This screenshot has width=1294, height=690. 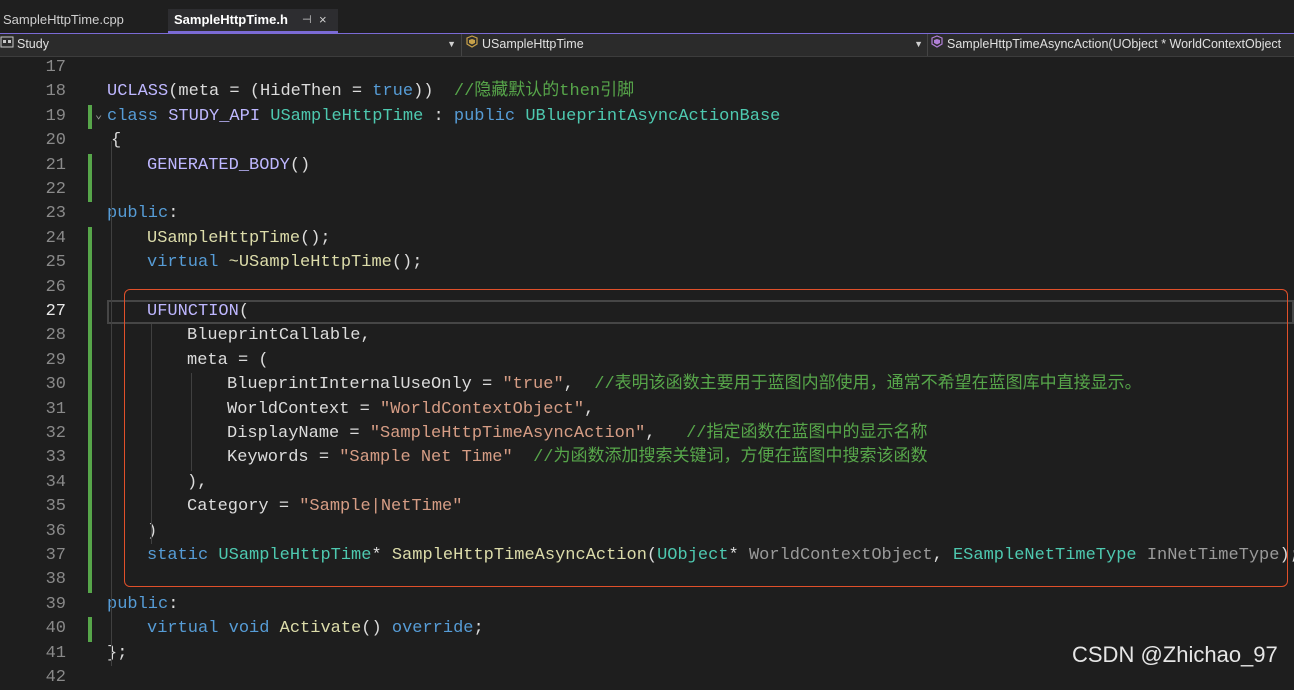 I want to click on line-number: 25, so click(x=55, y=263).